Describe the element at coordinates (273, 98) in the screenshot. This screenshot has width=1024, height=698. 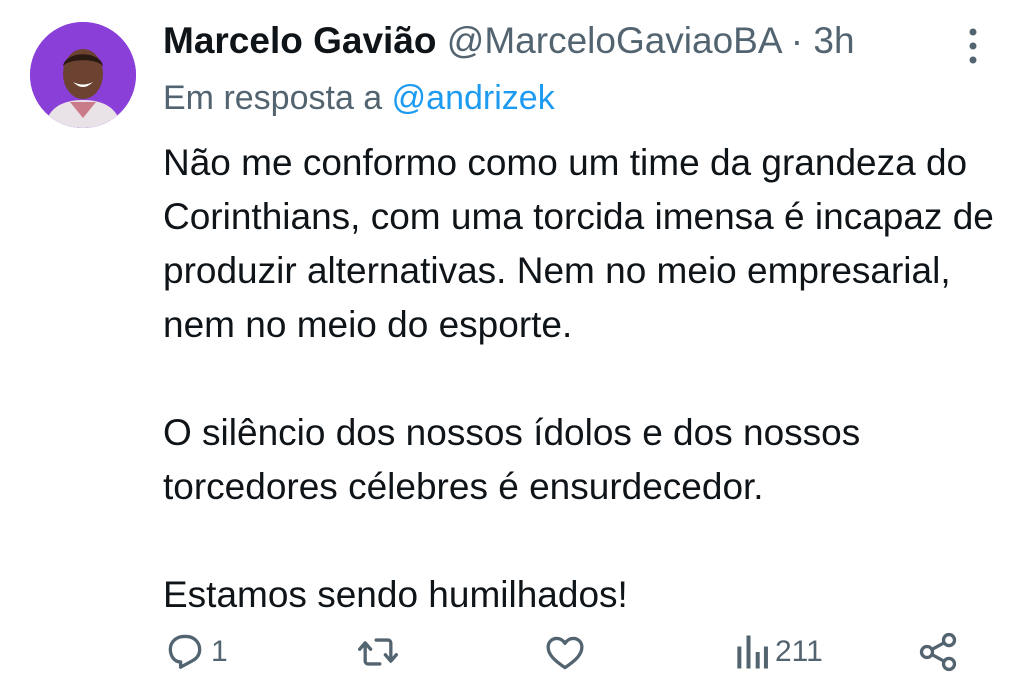
I see `reply-prefix: Em resposta a` at that location.